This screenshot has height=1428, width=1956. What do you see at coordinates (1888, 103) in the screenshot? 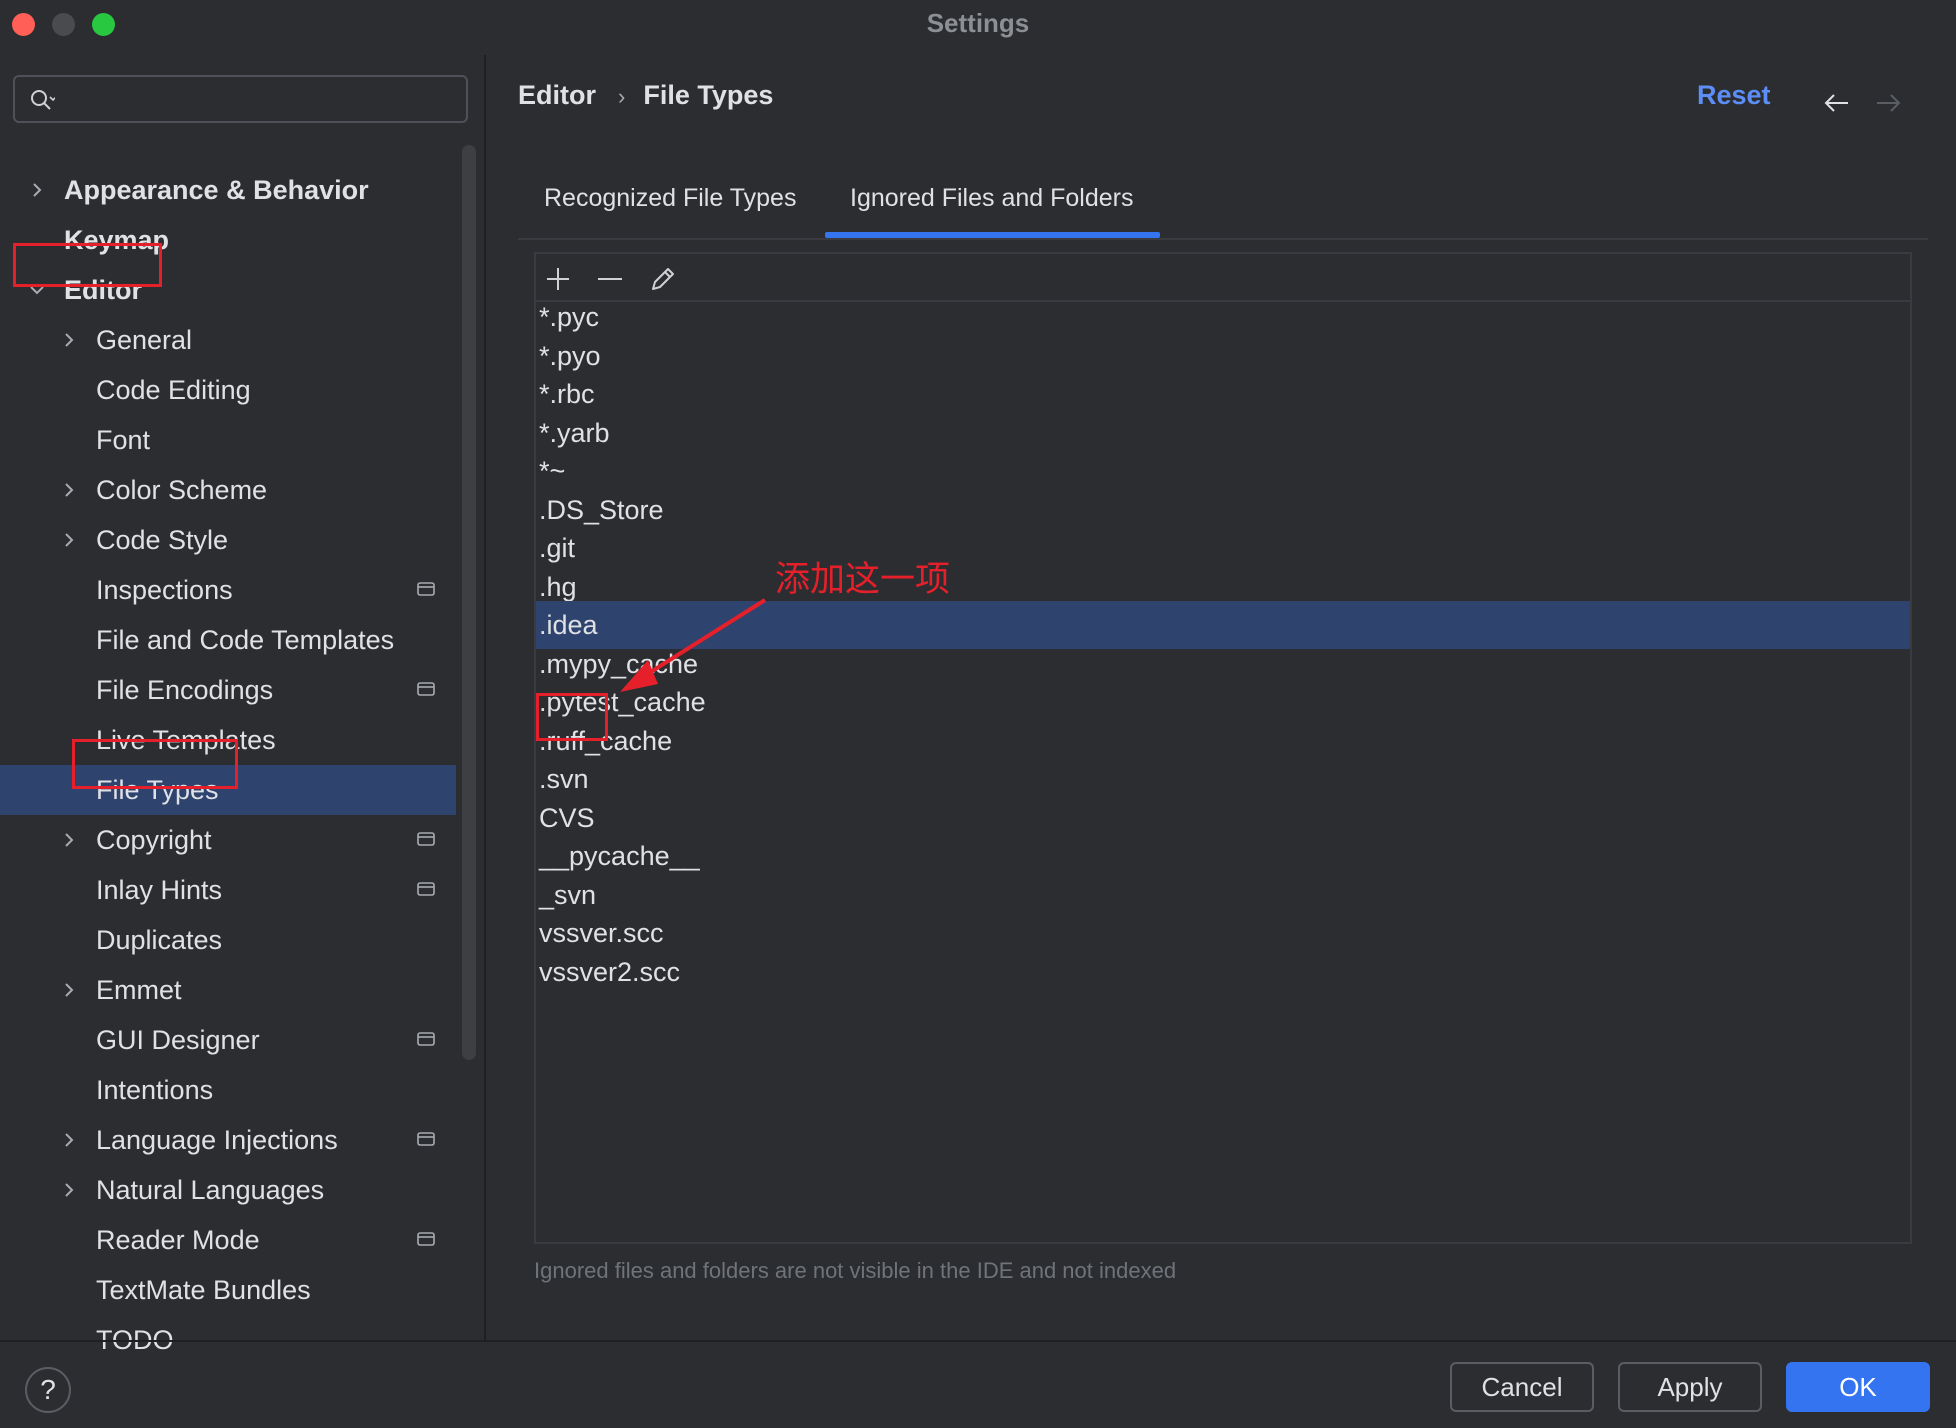
I see `arrow-right-icon` at bounding box center [1888, 103].